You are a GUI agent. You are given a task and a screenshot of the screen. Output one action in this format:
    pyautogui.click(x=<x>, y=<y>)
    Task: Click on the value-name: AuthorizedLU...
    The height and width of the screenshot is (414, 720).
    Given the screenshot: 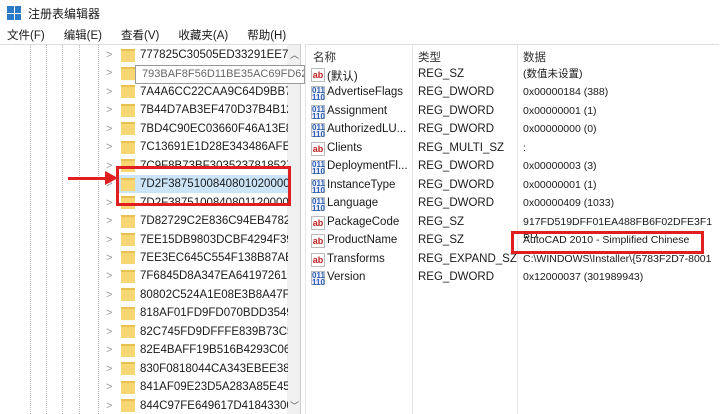 What is the action you would take?
    pyautogui.click(x=367, y=129)
    